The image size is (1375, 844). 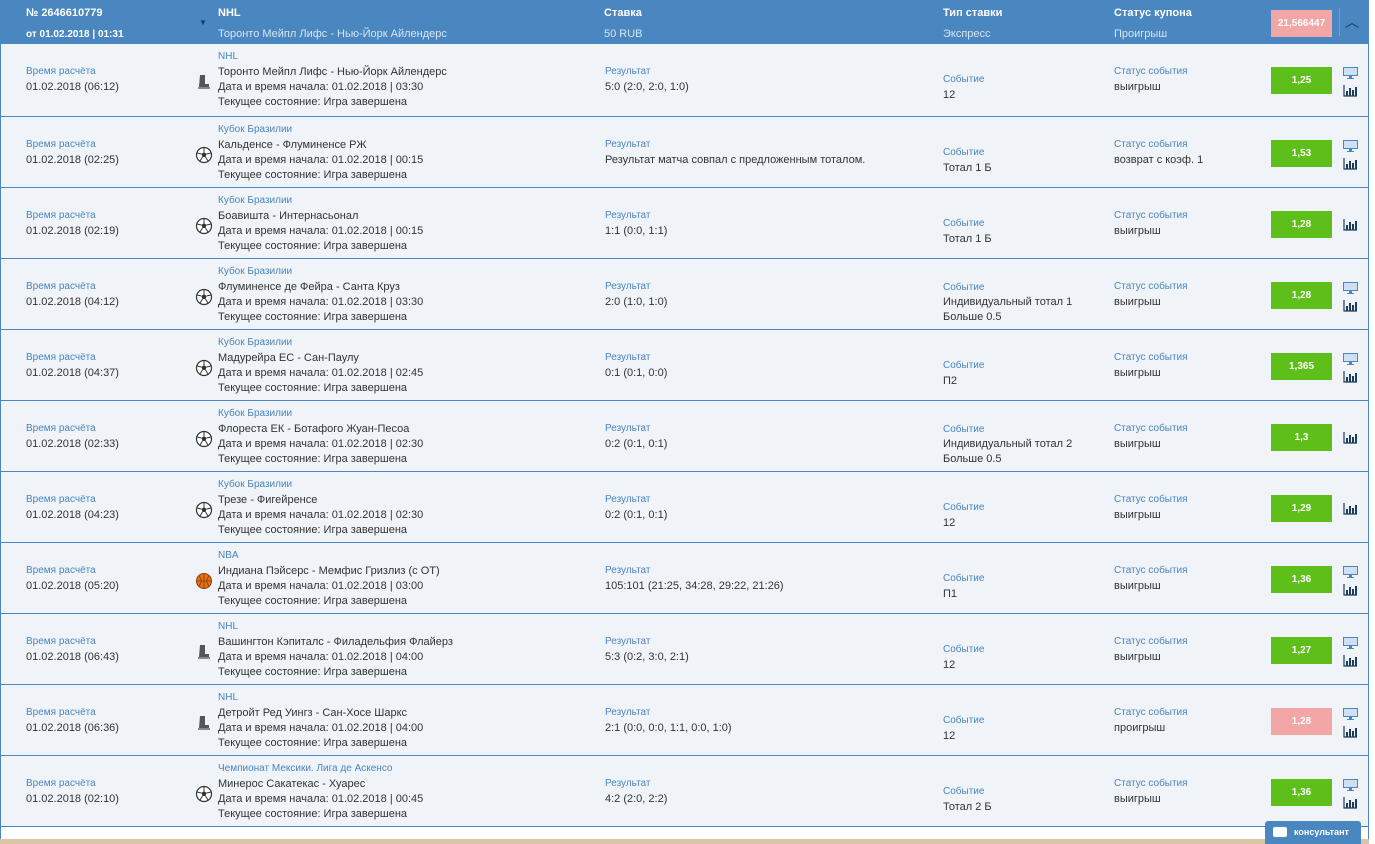 I want to click on event-value-line2: Больше 0.5, so click(x=972, y=459).